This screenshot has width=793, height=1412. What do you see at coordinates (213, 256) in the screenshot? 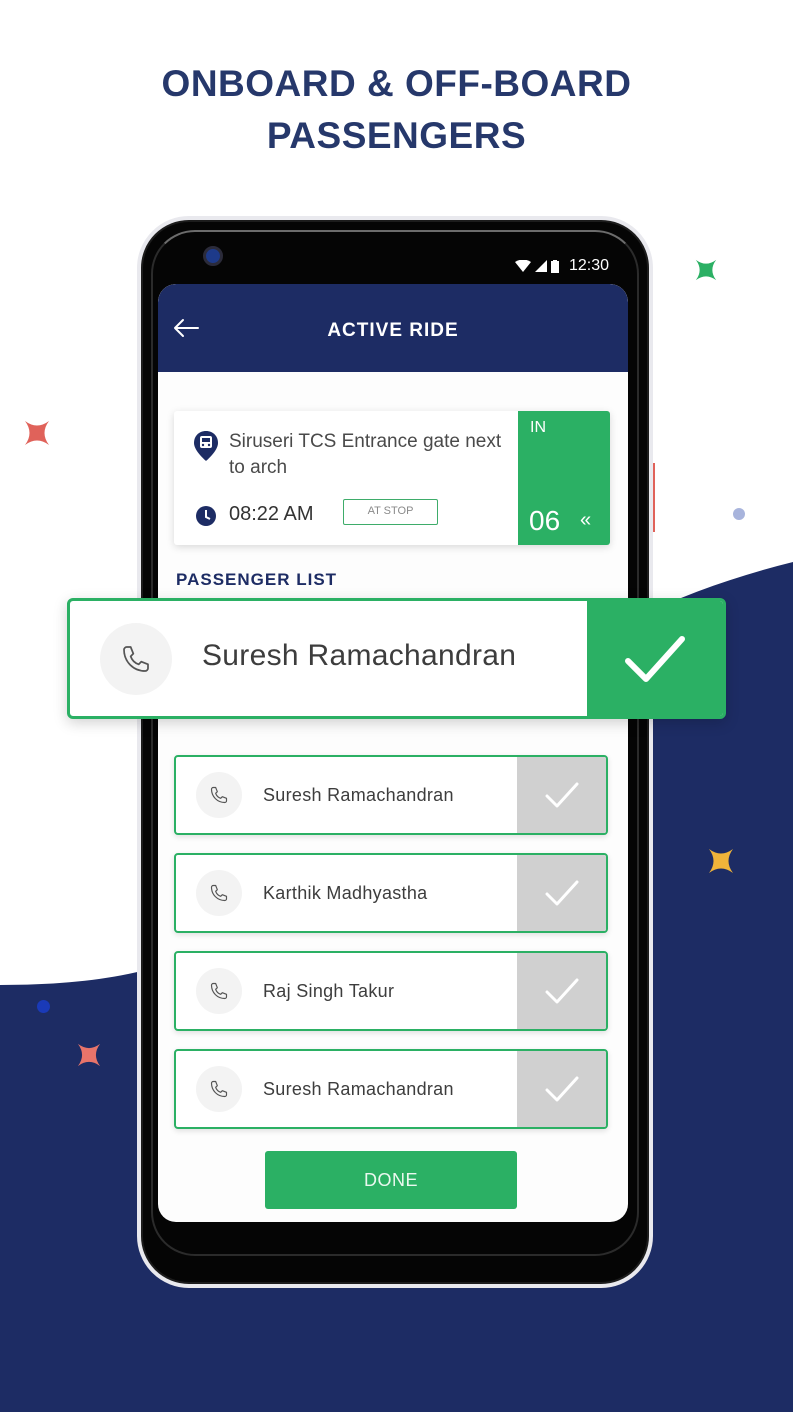
I see `front-camera` at bounding box center [213, 256].